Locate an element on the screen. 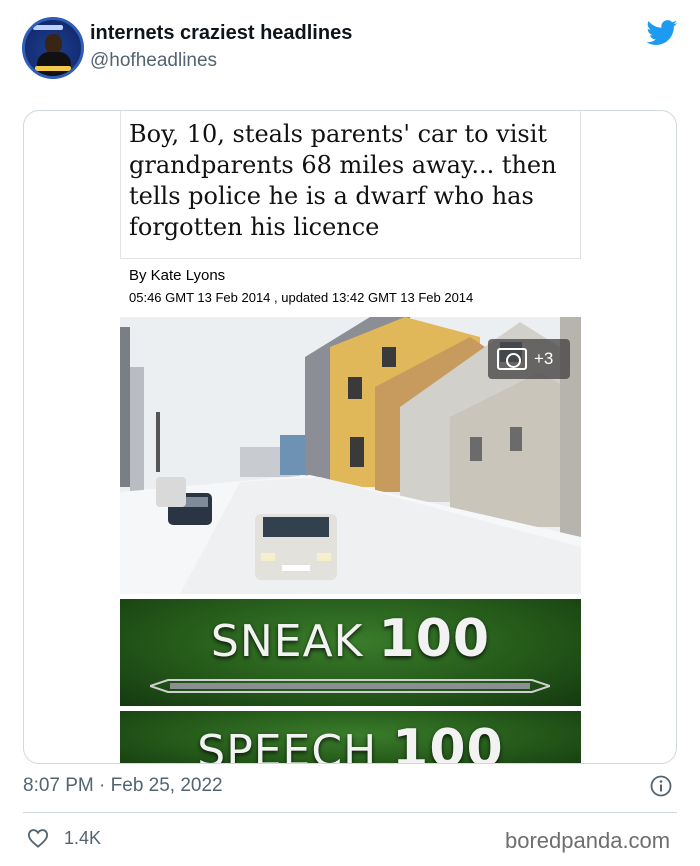  site-watermark: boredpanda.com is located at coordinates (588, 840).